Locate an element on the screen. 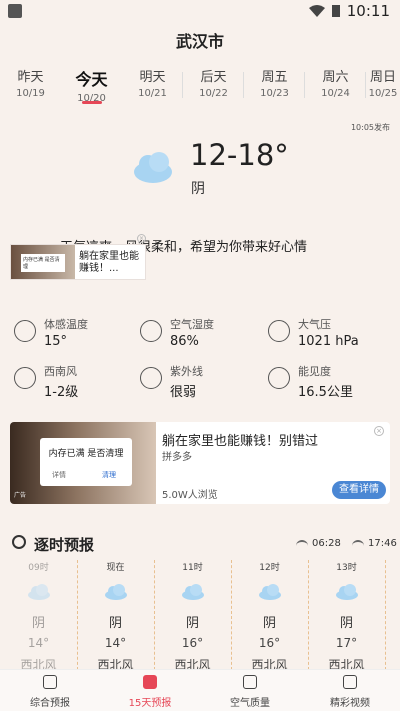 This screenshot has width=400, height=711. detail-value: 16.5公里 is located at coordinates (325, 392).